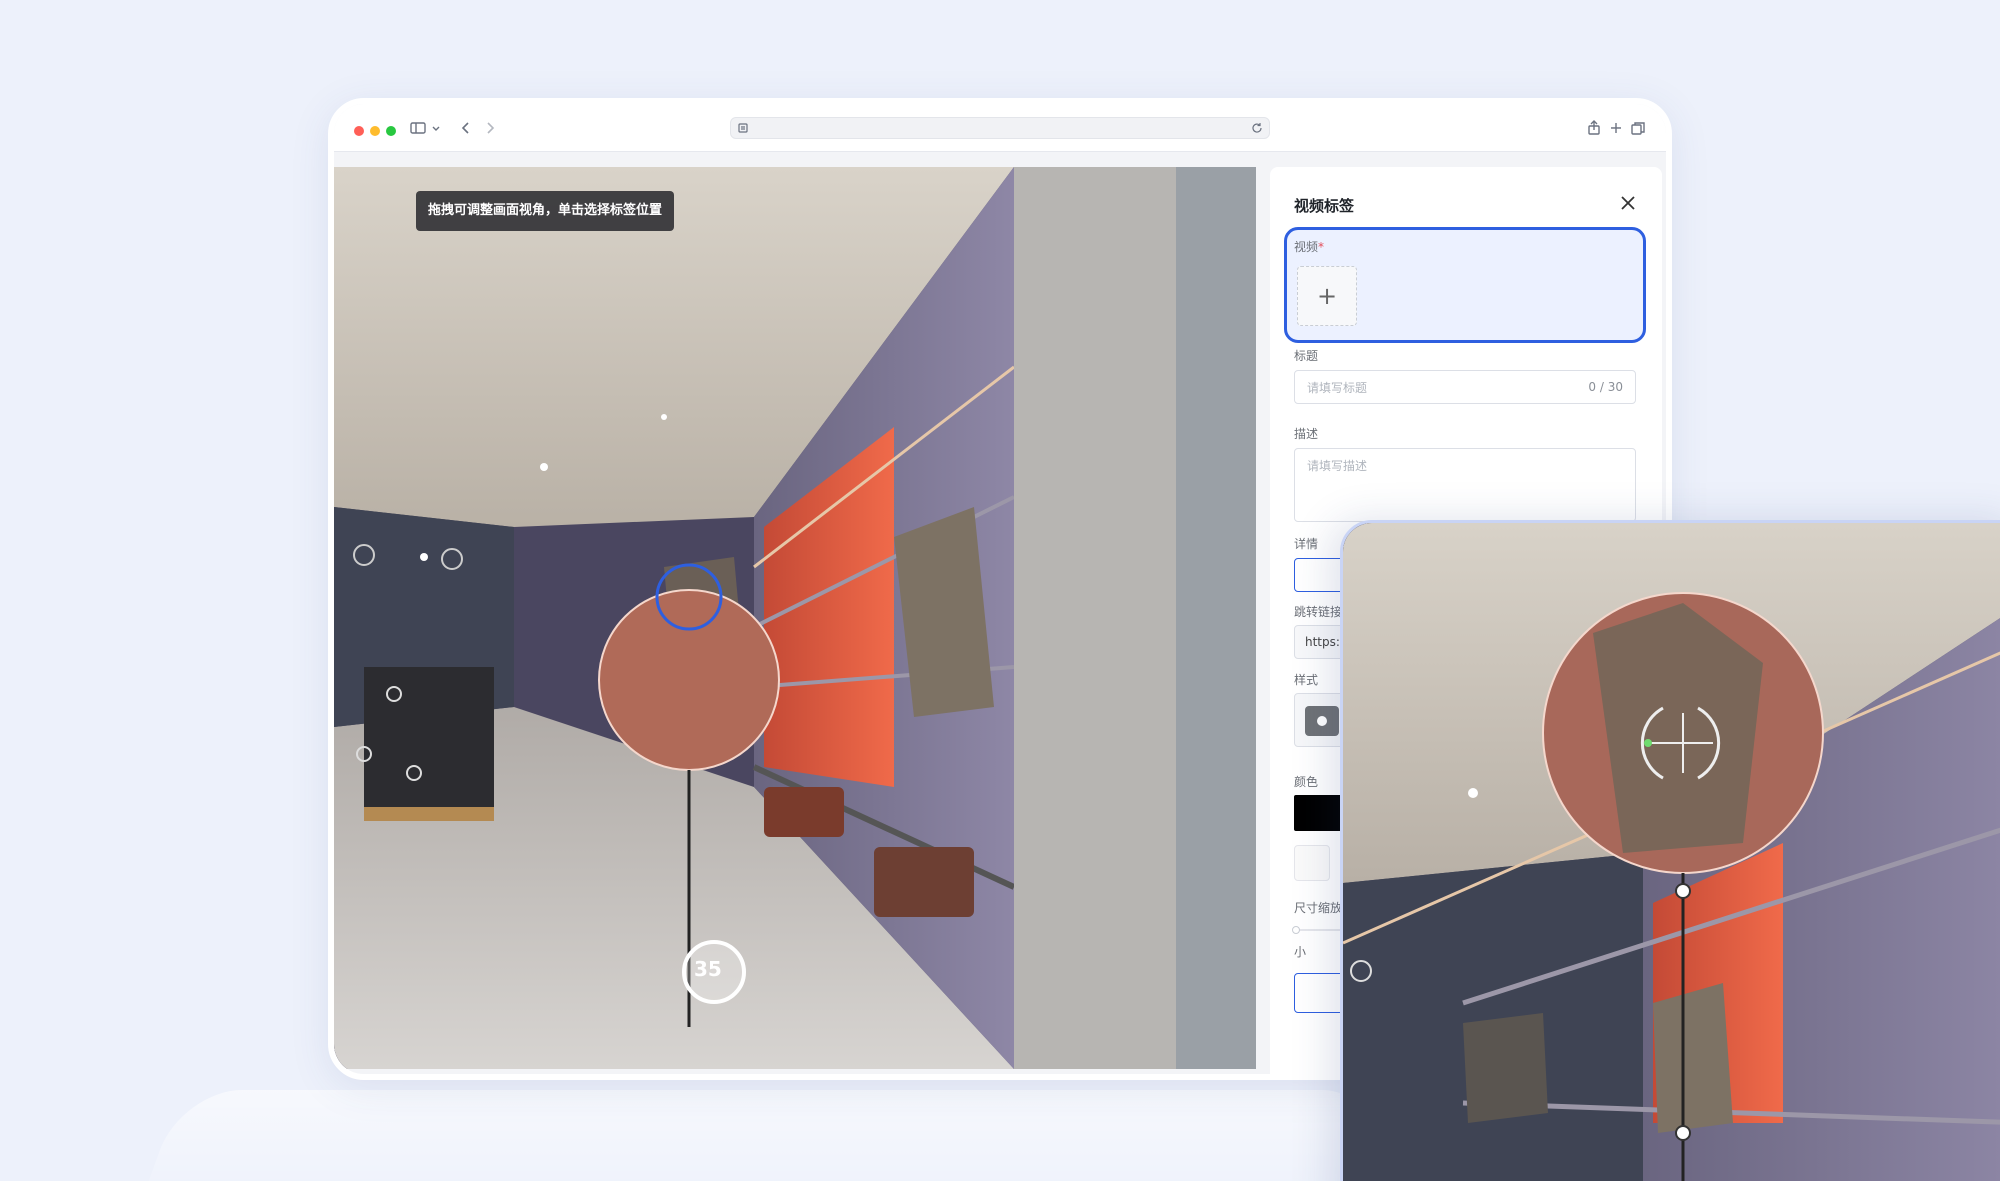  What do you see at coordinates (1257, 128) in the screenshot?
I see `reload-icon` at bounding box center [1257, 128].